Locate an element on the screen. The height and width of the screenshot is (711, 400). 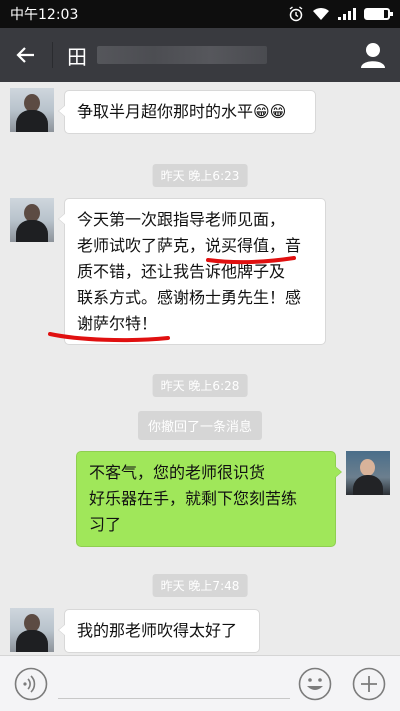
message-bubble-received: 争取半月超你那时的水平😁😁 is located at coordinates (187, 112).